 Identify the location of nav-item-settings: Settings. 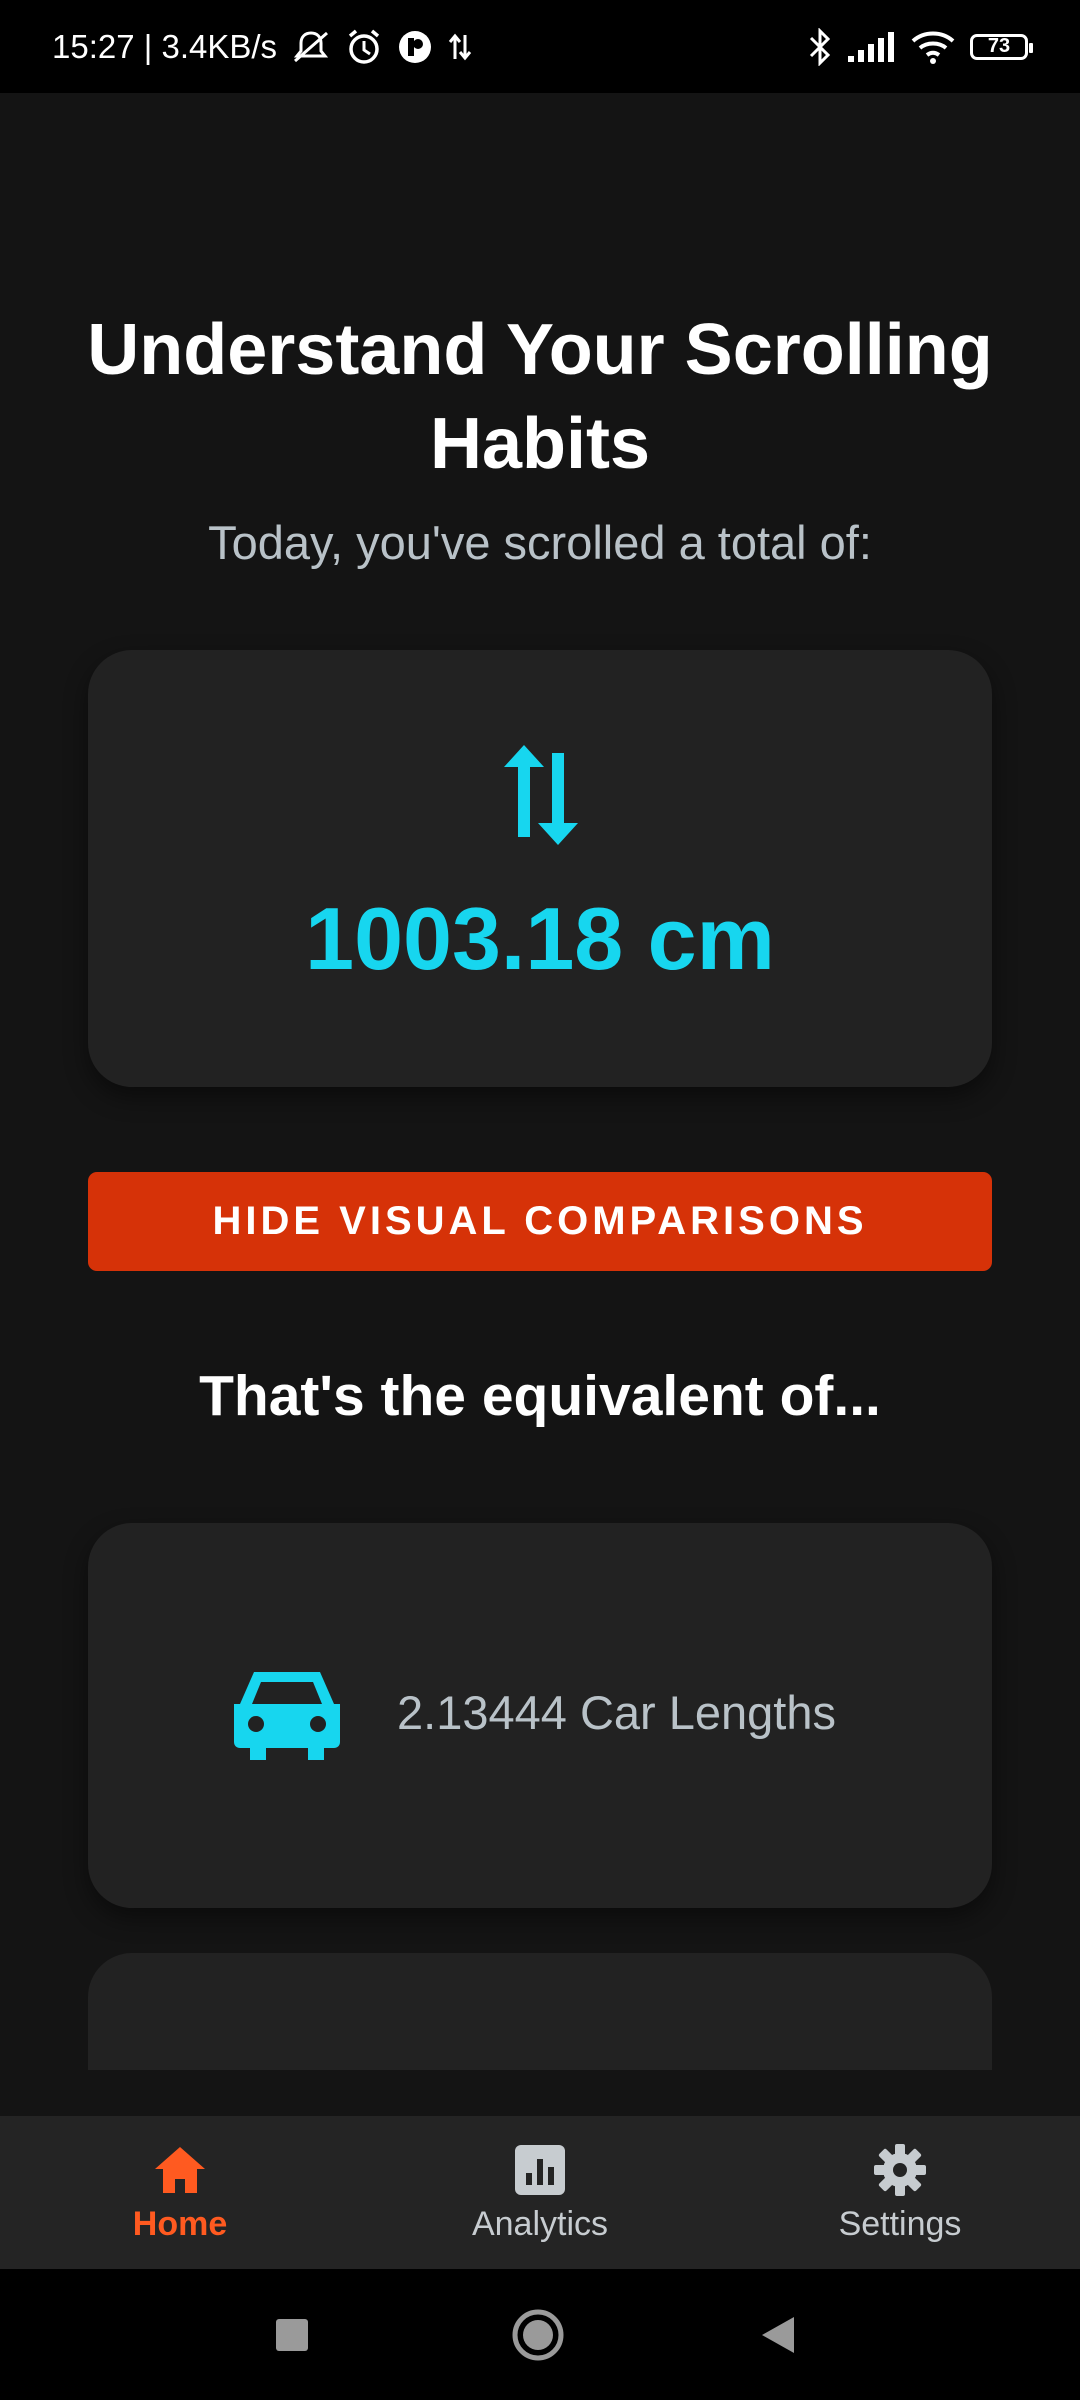
(900, 2192).